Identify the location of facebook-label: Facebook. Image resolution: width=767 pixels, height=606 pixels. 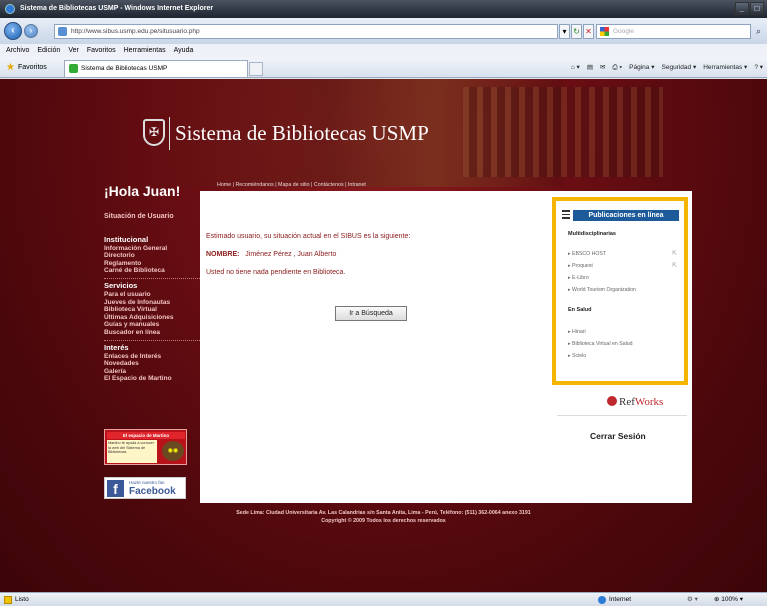
(152, 491).